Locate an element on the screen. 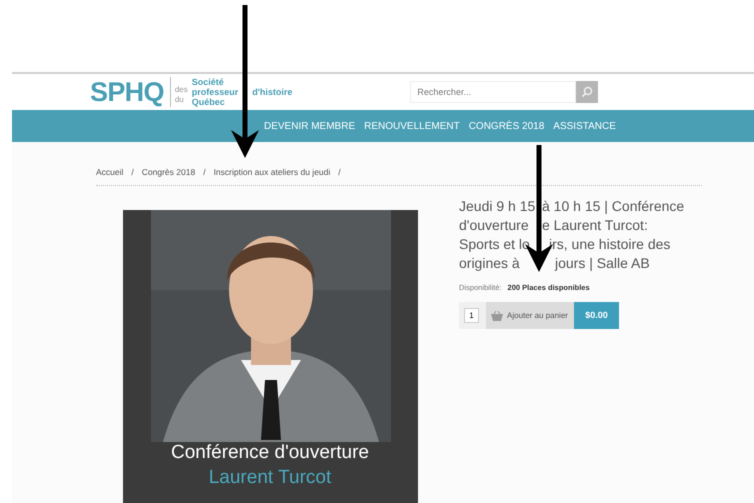  breadcrumb-link: Congrès 2018 is located at coordinates (169, 172).